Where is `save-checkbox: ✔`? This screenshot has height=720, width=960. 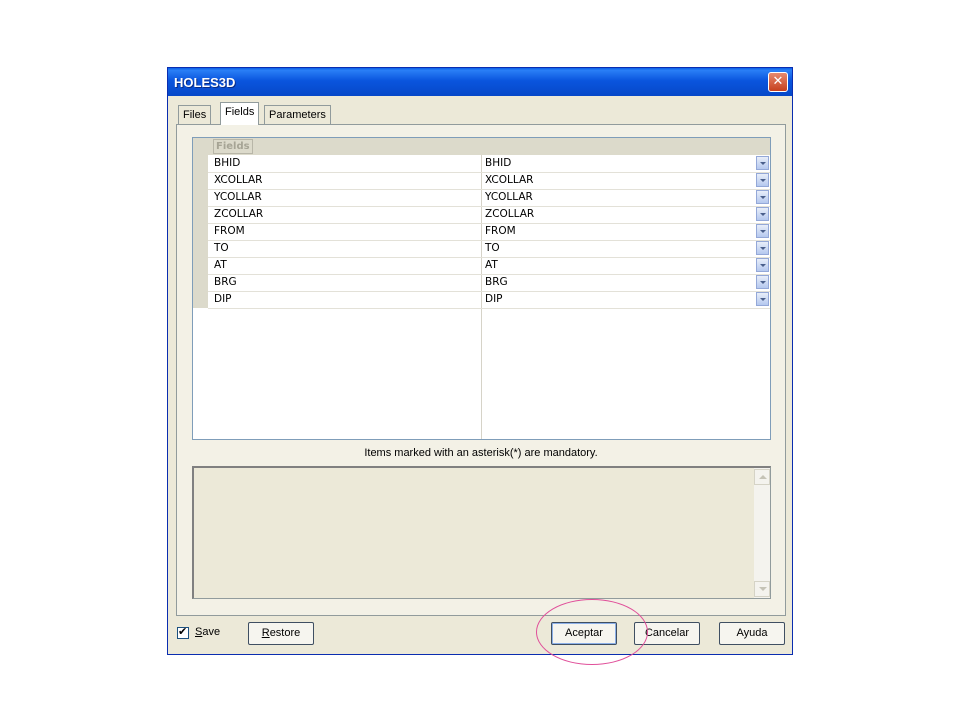
save-checkbox: ✔ is located at coordinates (183, 632).